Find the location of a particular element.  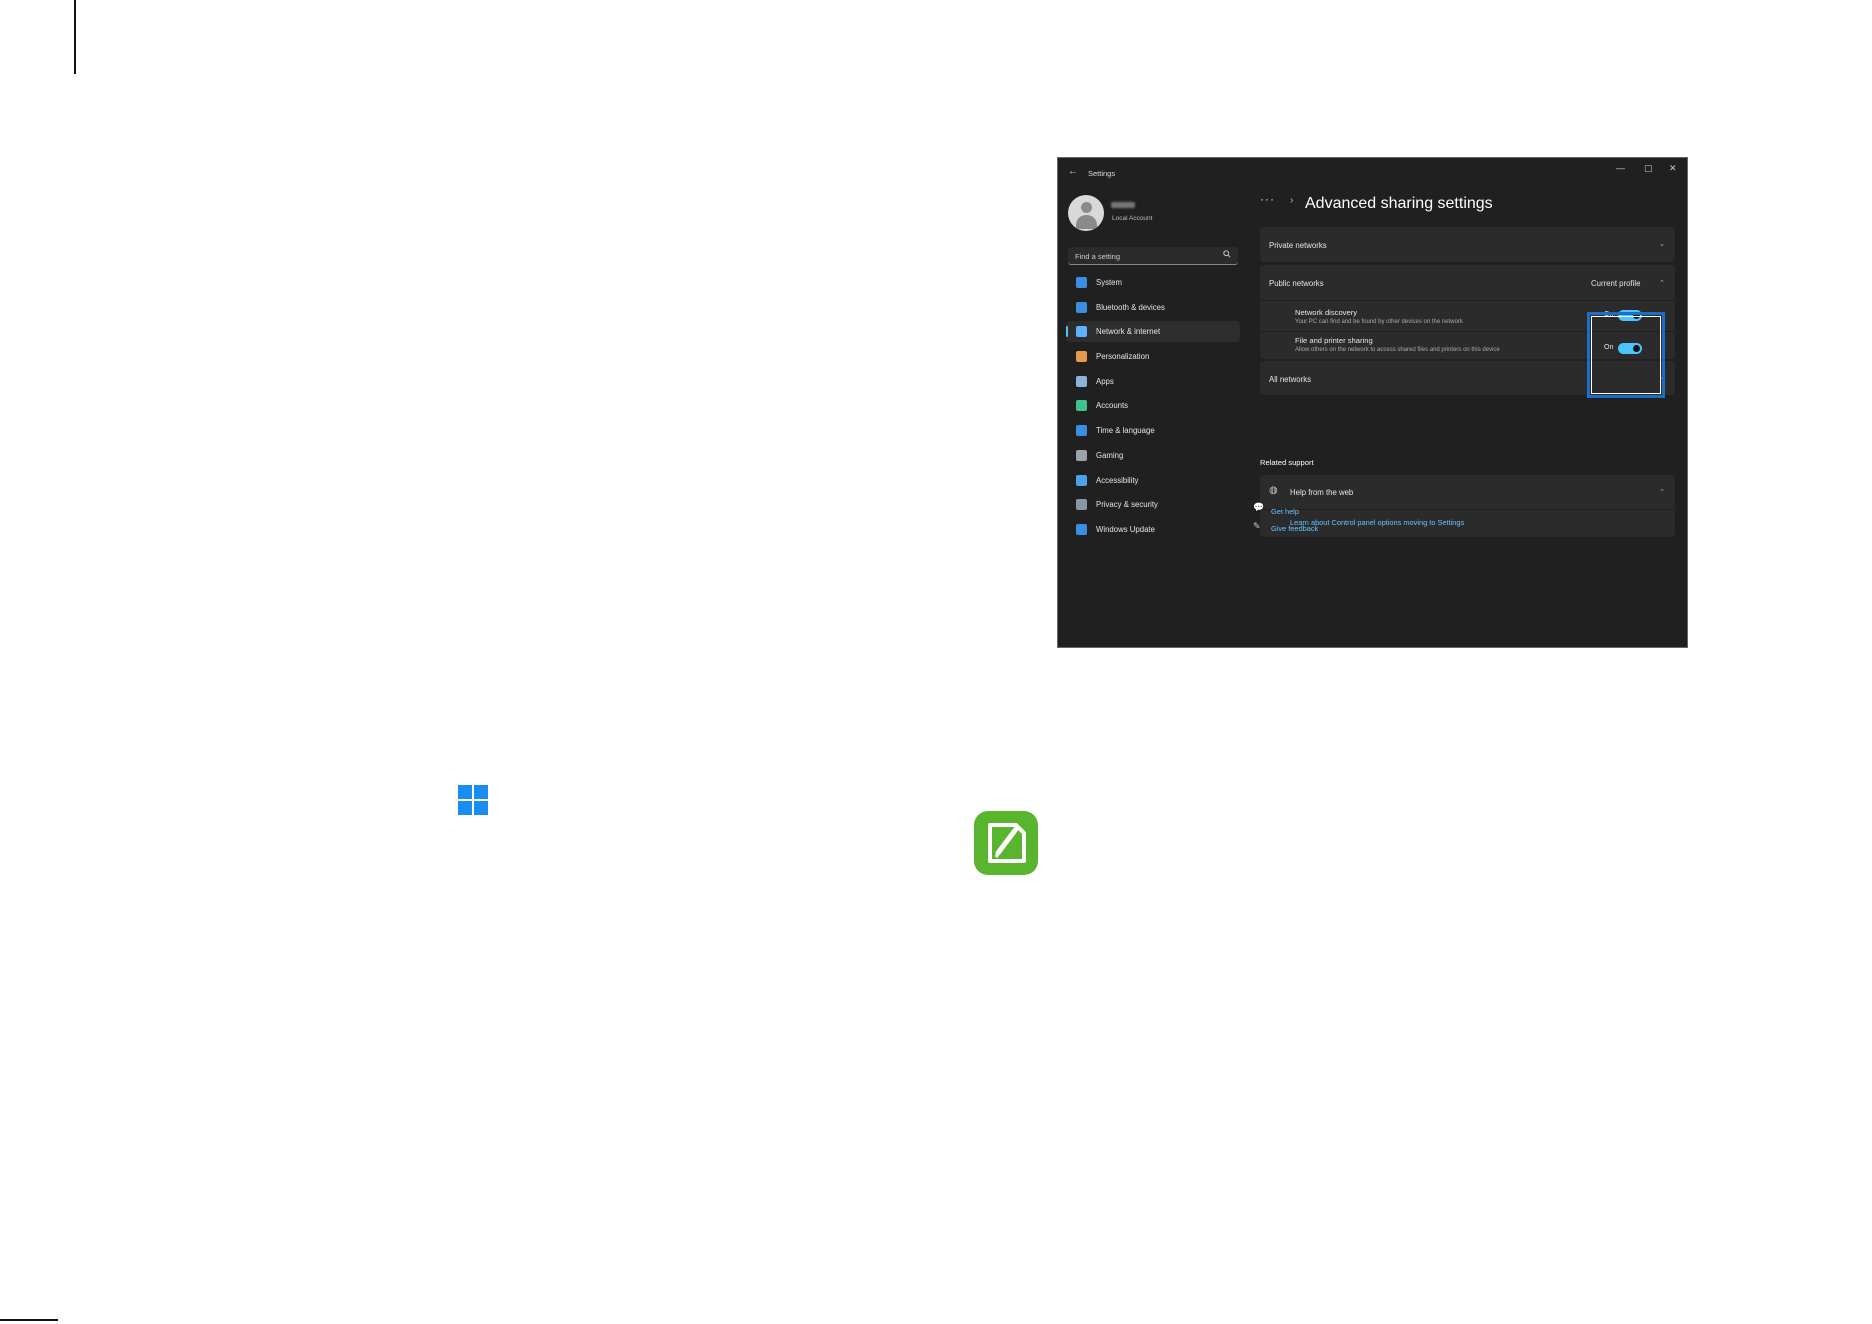

sidebar-item-label: Privacy & security is located at coordinates (1127, 505).